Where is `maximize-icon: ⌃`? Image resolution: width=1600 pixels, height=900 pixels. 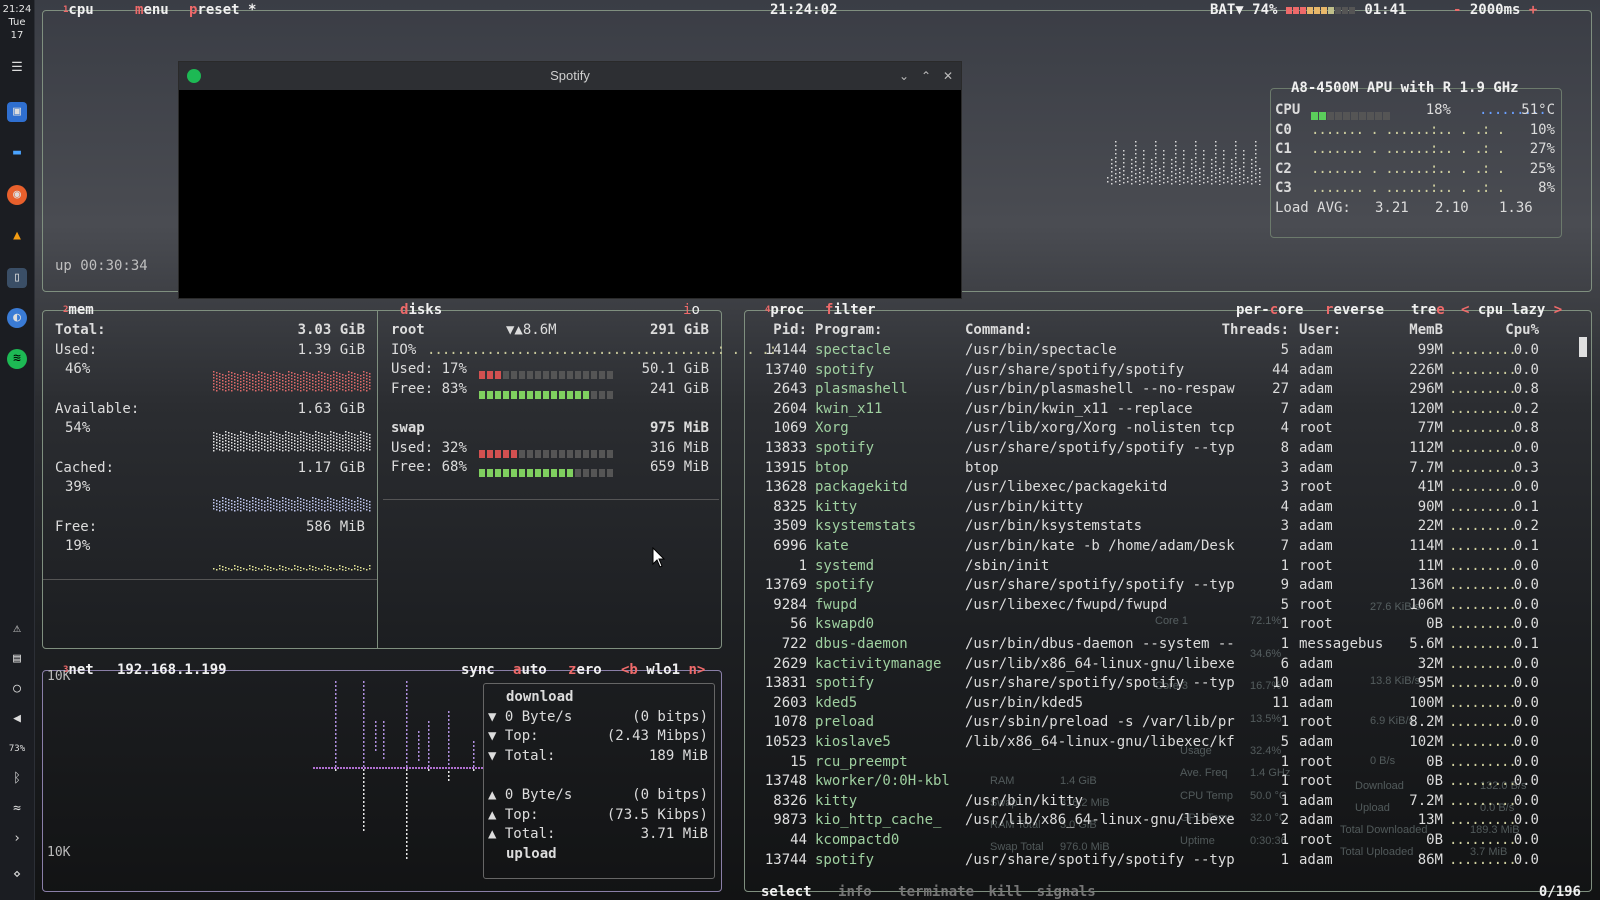 maximize-icon: ⌃ is located at coordinates (926, 76).